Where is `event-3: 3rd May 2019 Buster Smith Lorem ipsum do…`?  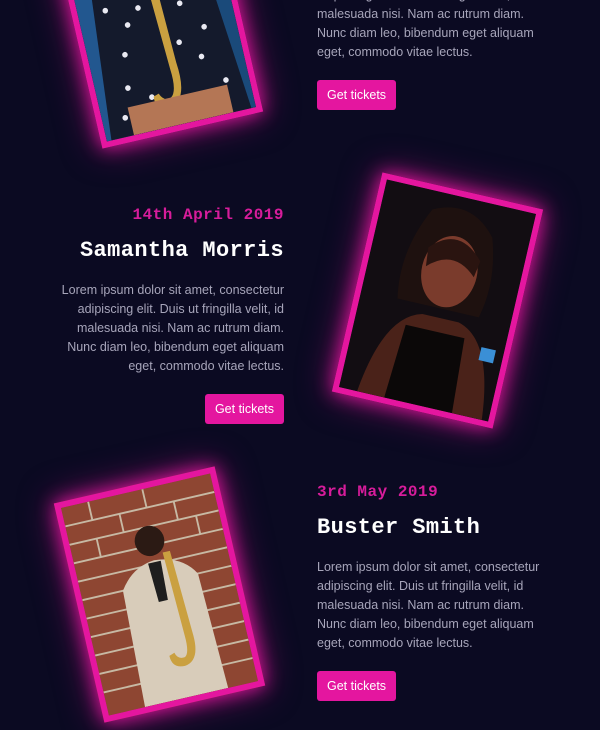 event-3: 3rd May 2019 Buster Smith Lorem ipsum do… is located at coordinates (436, 592).